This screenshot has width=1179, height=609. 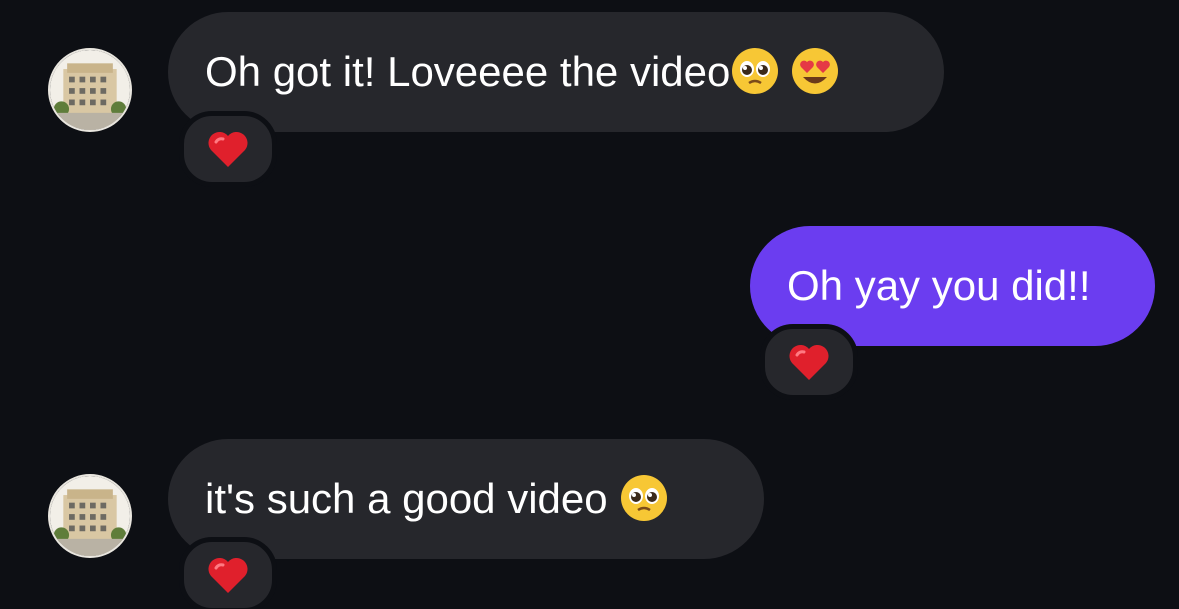 I want to click on heart-eyes-icon, so click(x=815, y=71).